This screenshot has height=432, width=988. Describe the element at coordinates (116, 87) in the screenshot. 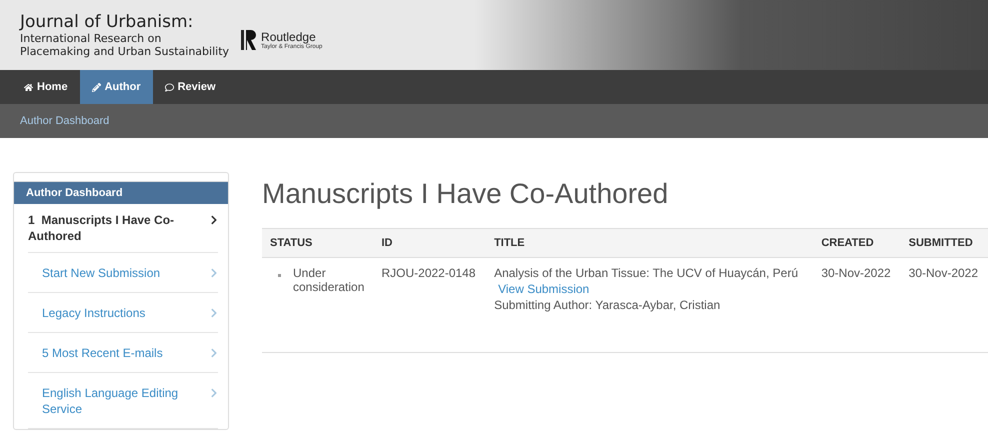

I see `nav-tab: Author` at that location.